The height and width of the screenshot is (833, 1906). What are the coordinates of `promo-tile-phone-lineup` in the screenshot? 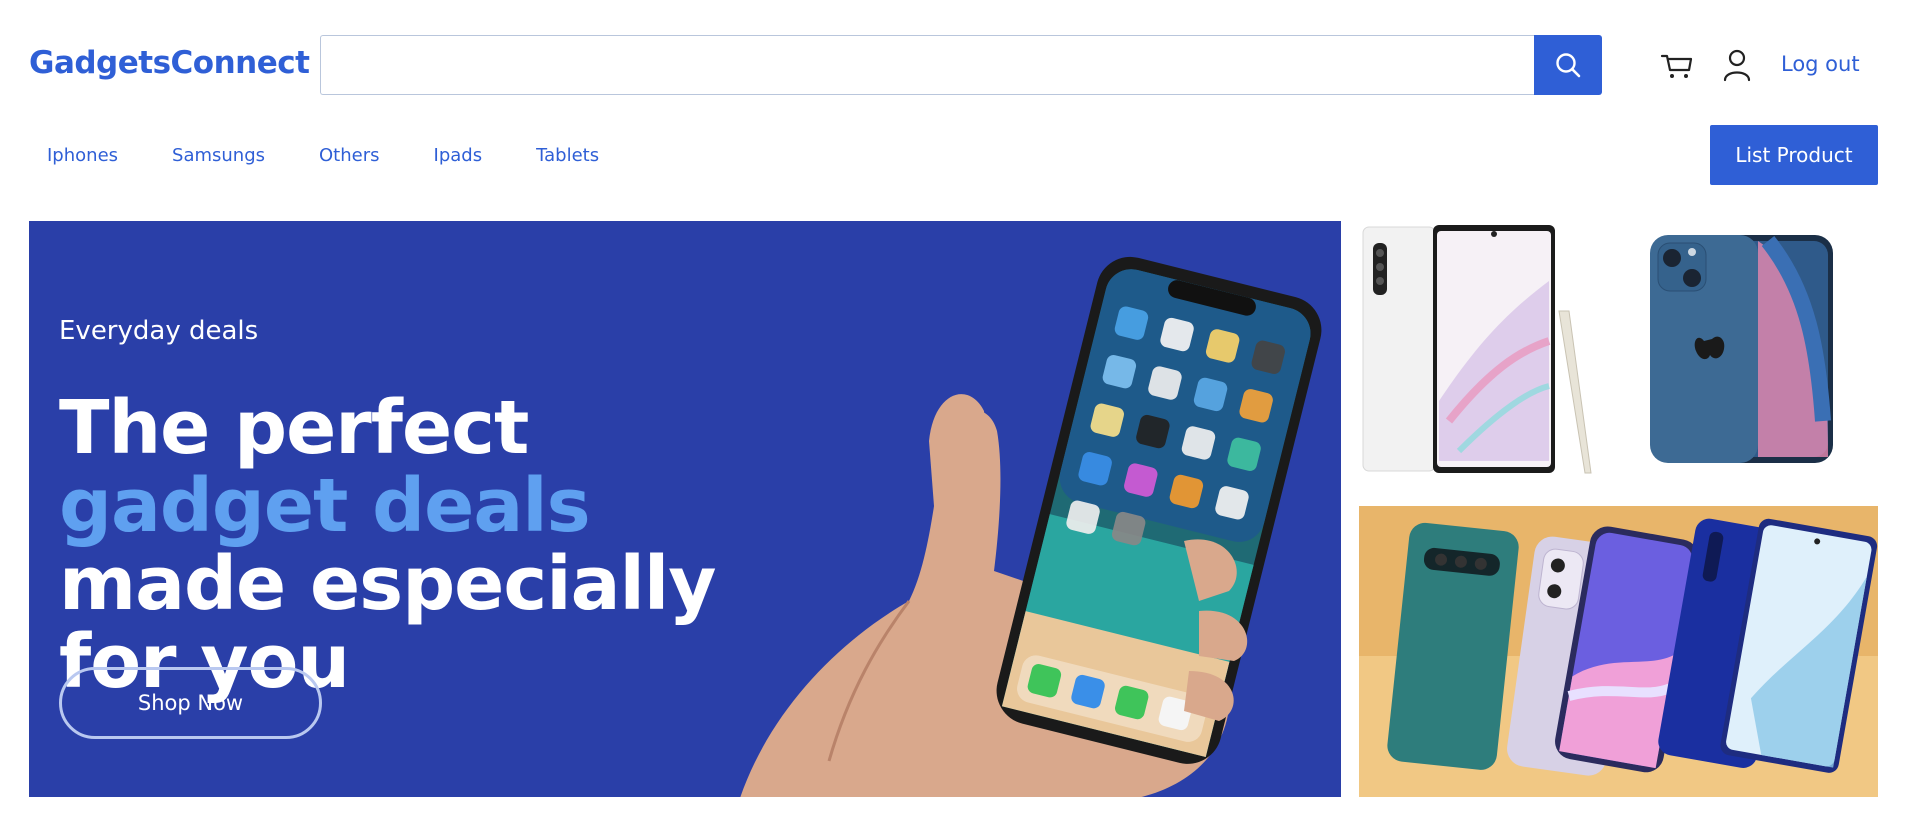 It's located at (1618, 651).